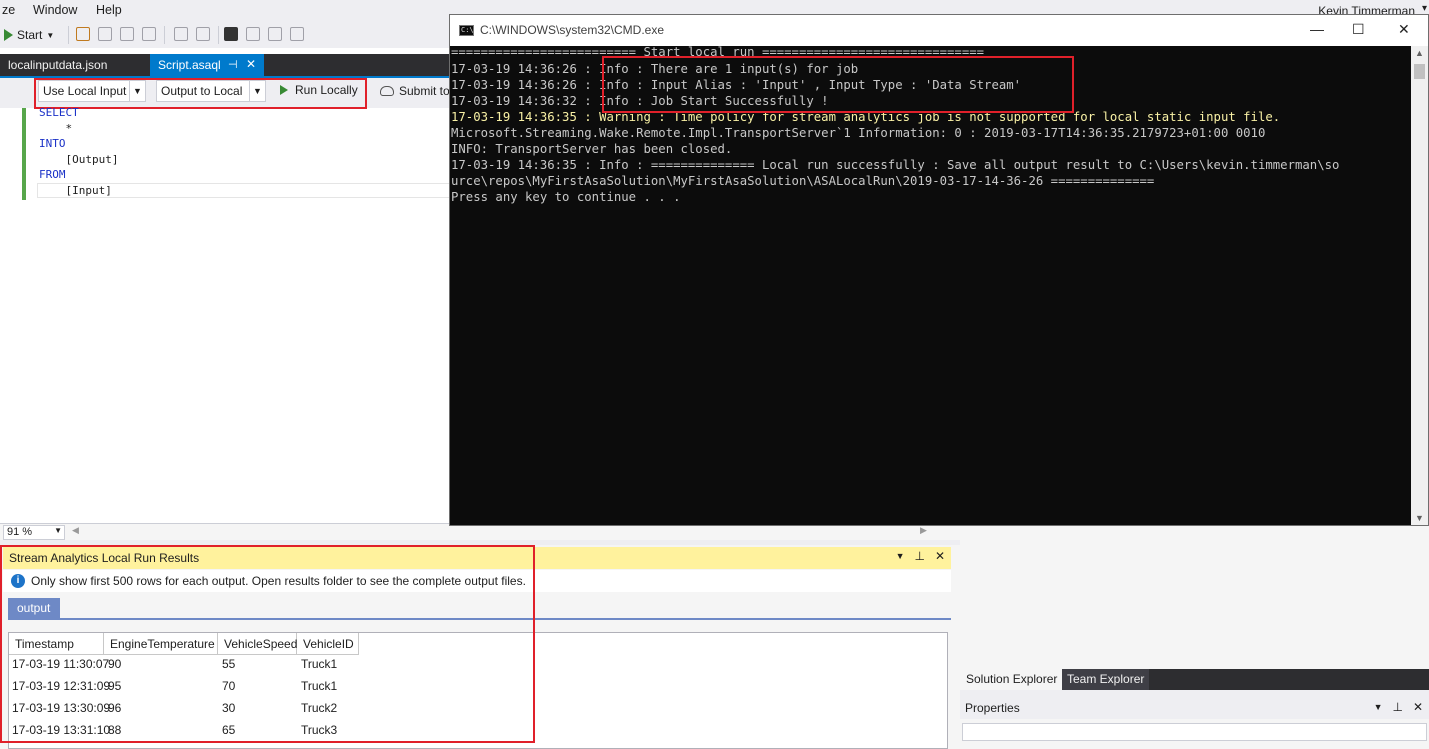 The width and height of the screenshot is (1429, 749). I want to click on highlight-box-toolbar, so click(200, 93).